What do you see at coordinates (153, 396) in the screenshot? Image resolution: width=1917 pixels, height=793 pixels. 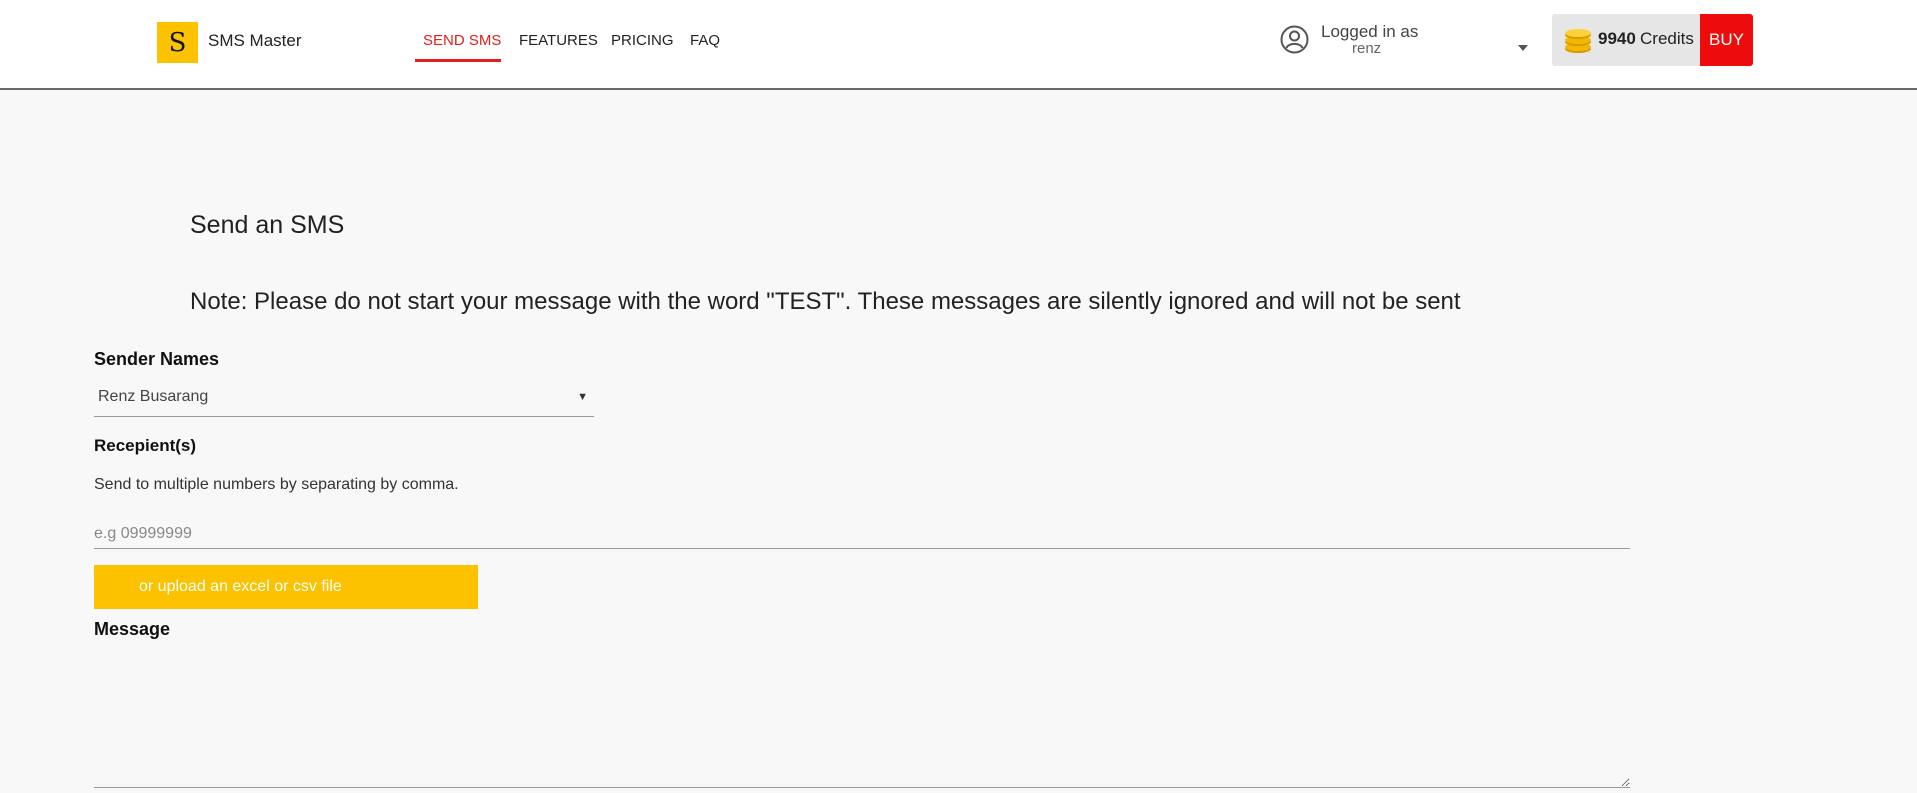 I see `sender-selected-value: Renz Busarang` at bounding box center [153, 396].